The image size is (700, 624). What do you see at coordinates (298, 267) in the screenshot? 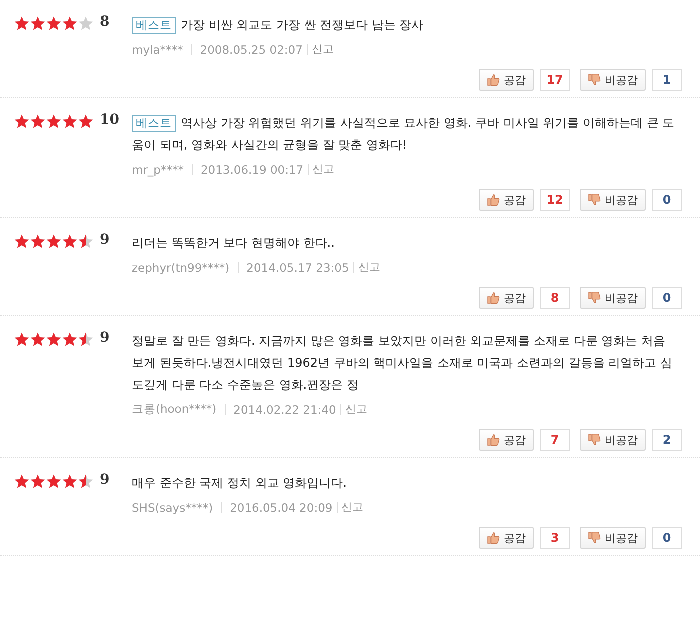
I see `review-date: 2014.05.17 23:05` at bounding box center [298, 267].